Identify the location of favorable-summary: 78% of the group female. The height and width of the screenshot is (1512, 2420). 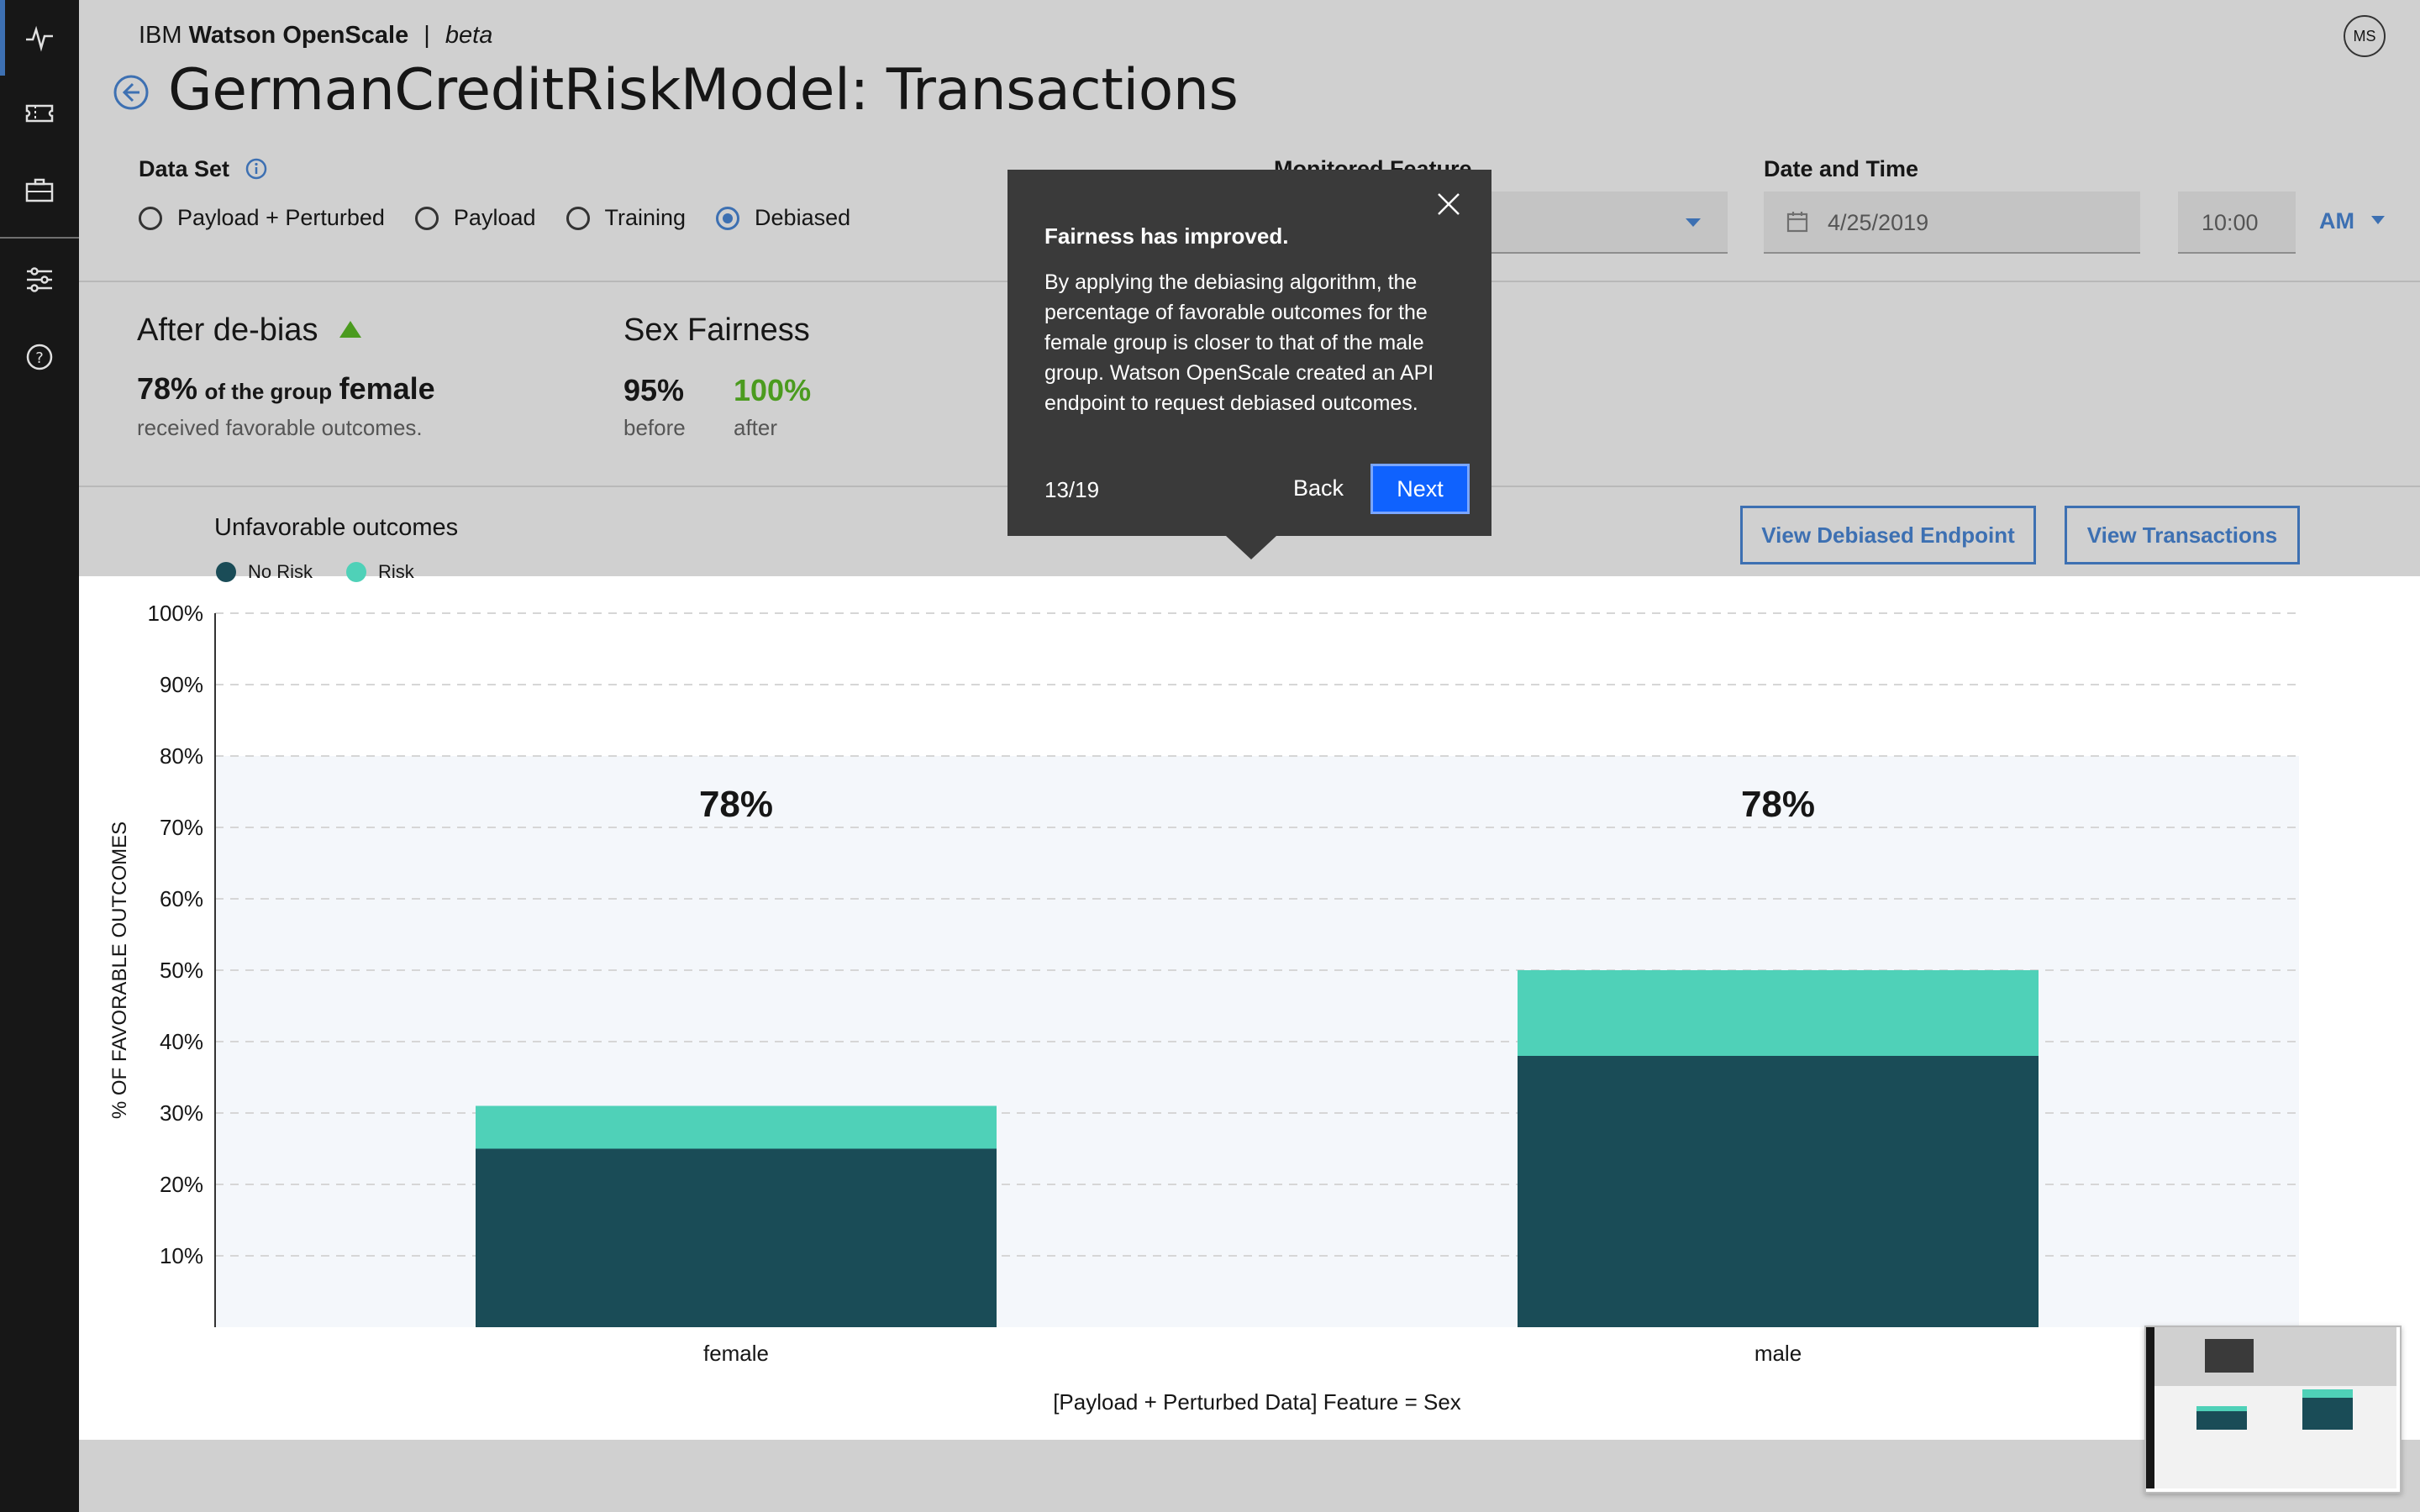
(286, 389).